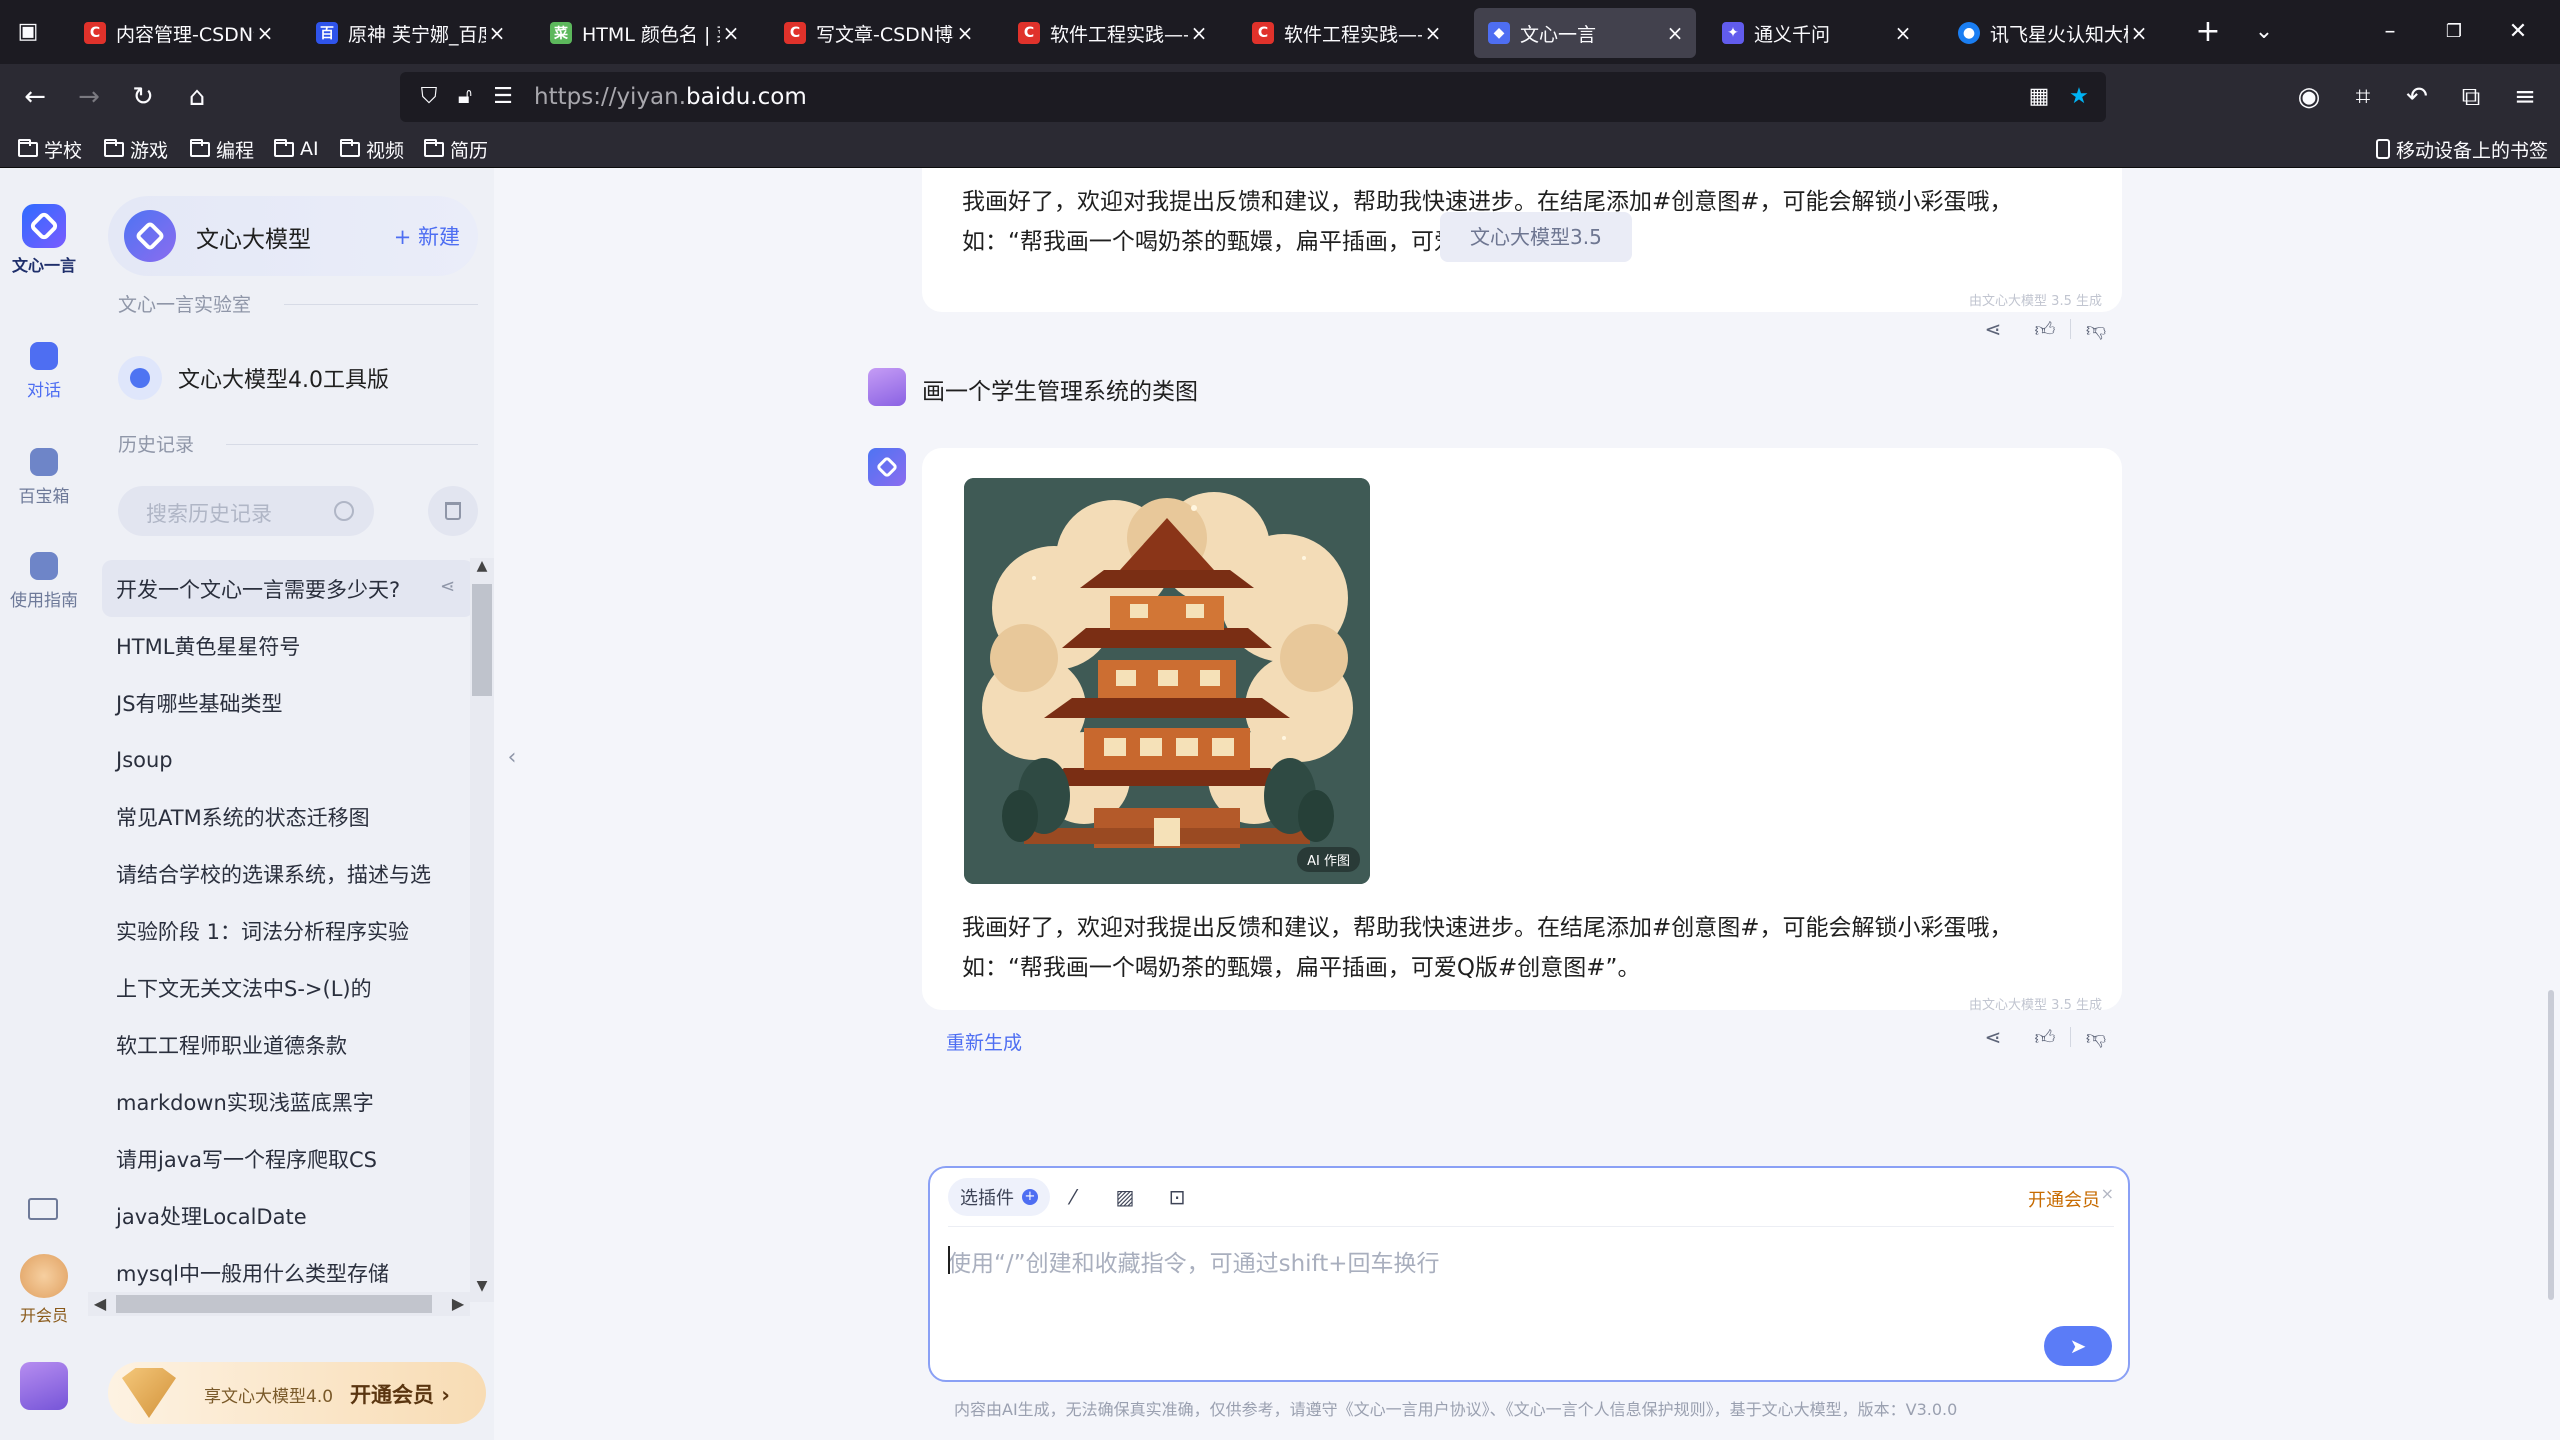  I want to click on open-membership-link: 开通会员, so click(2064, 1199).